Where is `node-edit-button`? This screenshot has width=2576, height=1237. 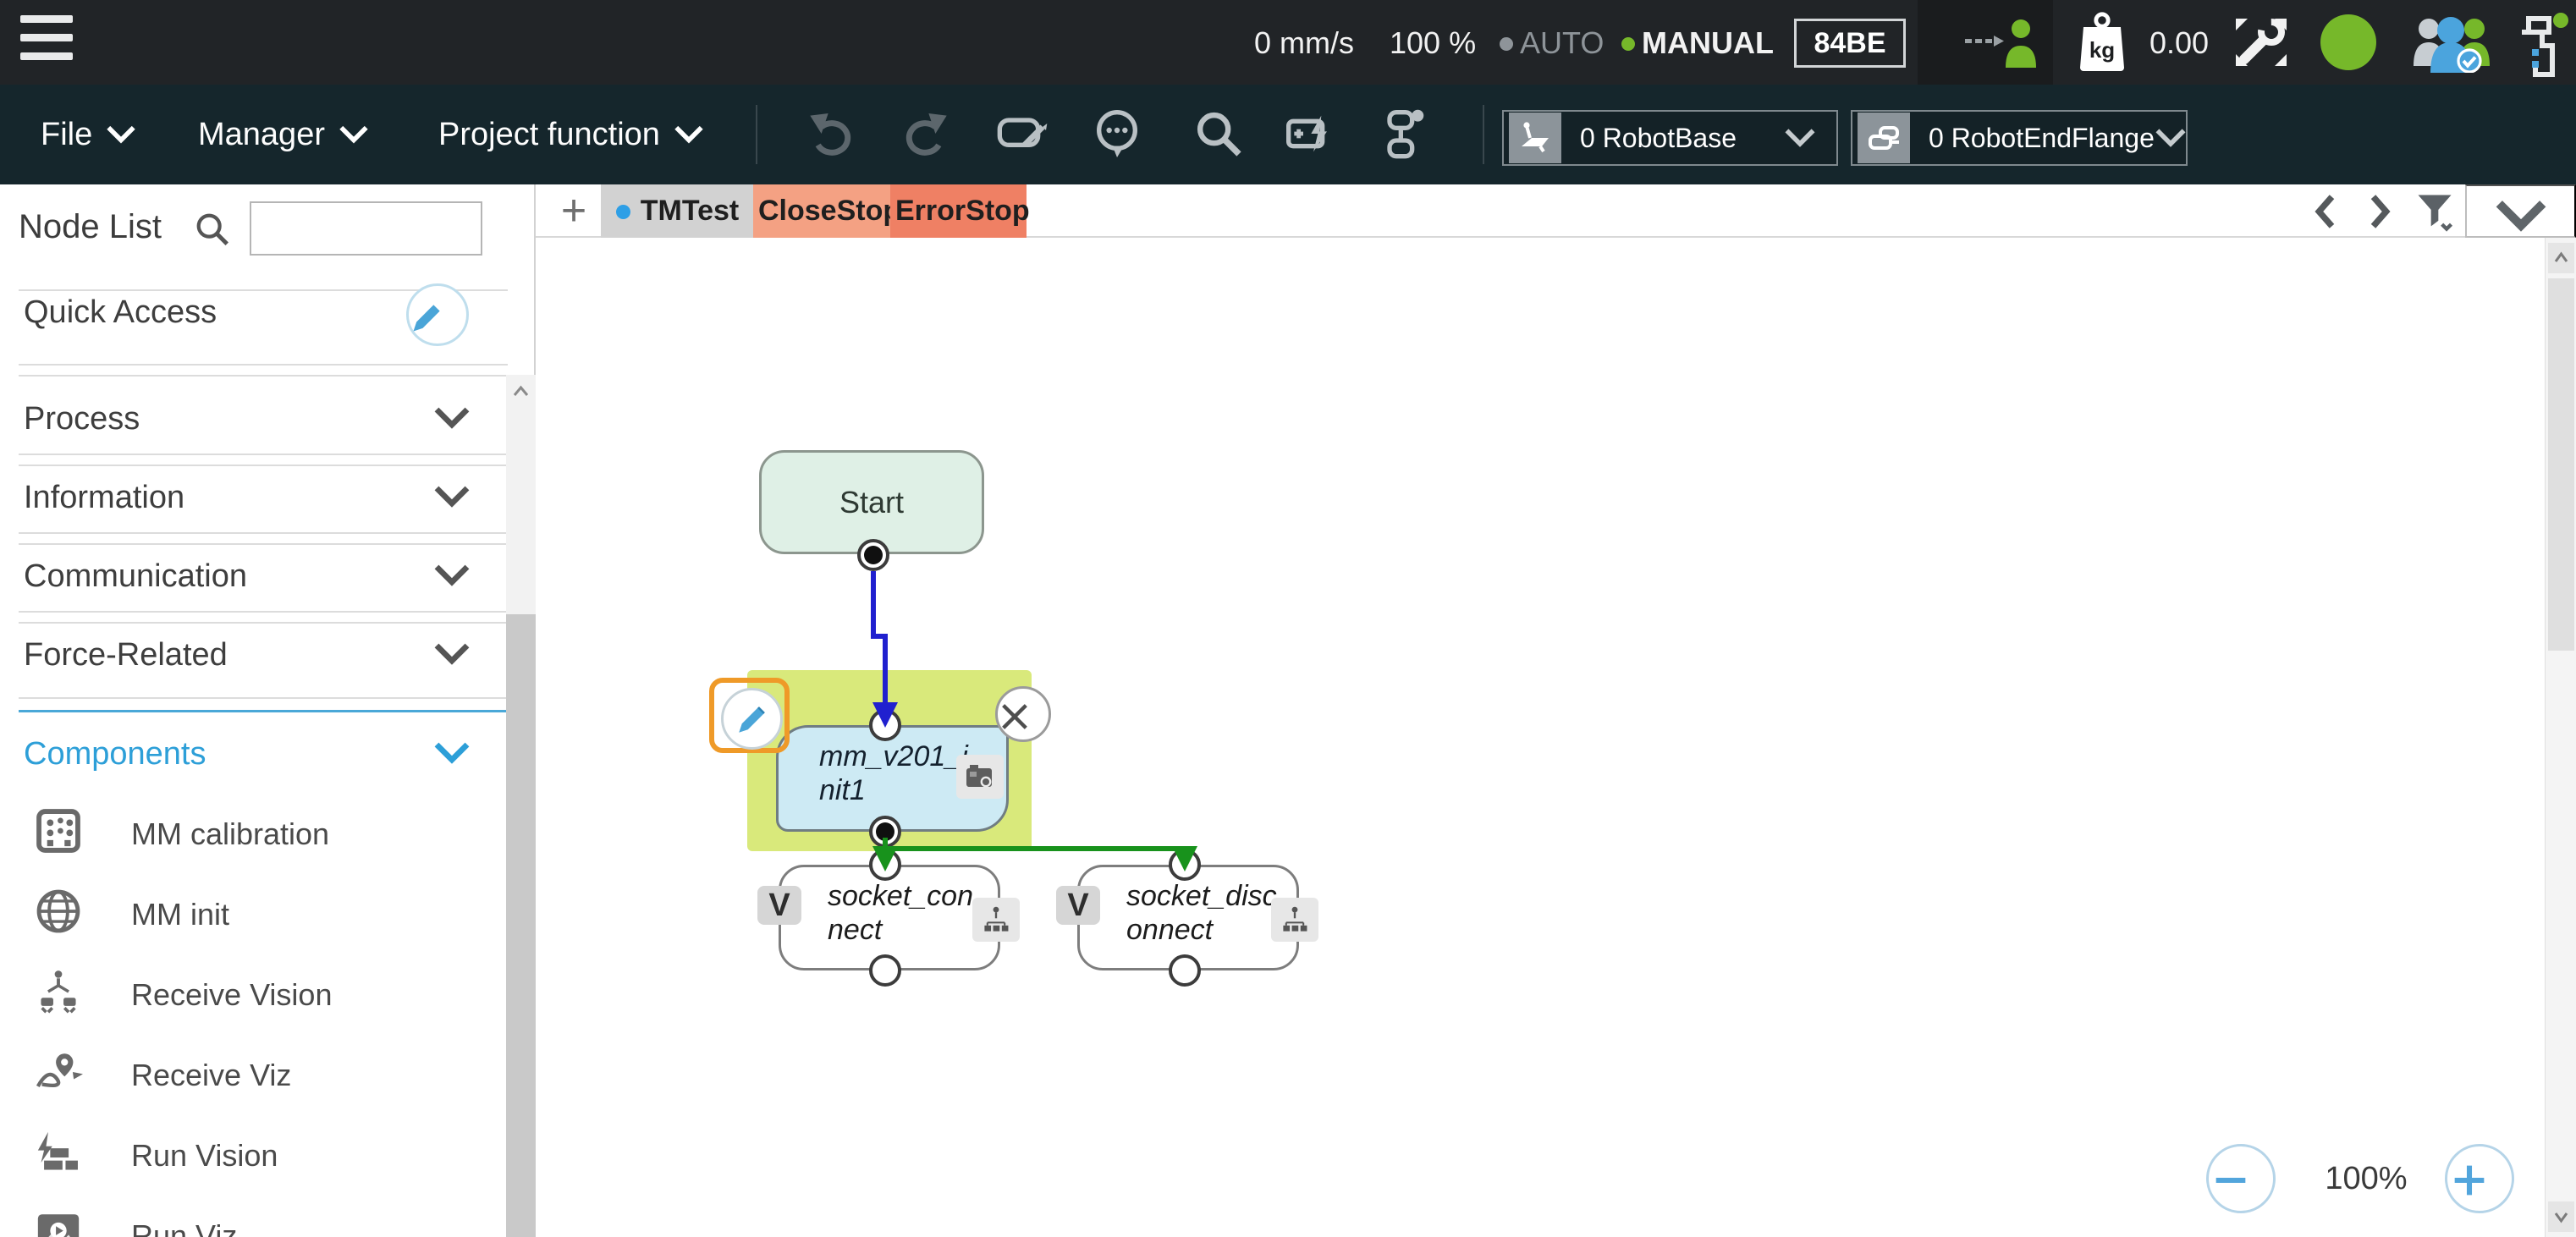
node-edit-button is located at coordinates (749, 715).